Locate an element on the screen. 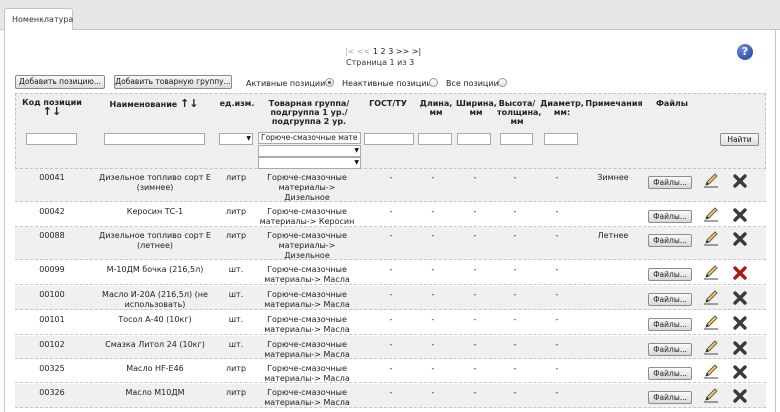 Image resolution: width=780 pixels, height=412 pixels. row-length: - is located at coordinates (433, 235).